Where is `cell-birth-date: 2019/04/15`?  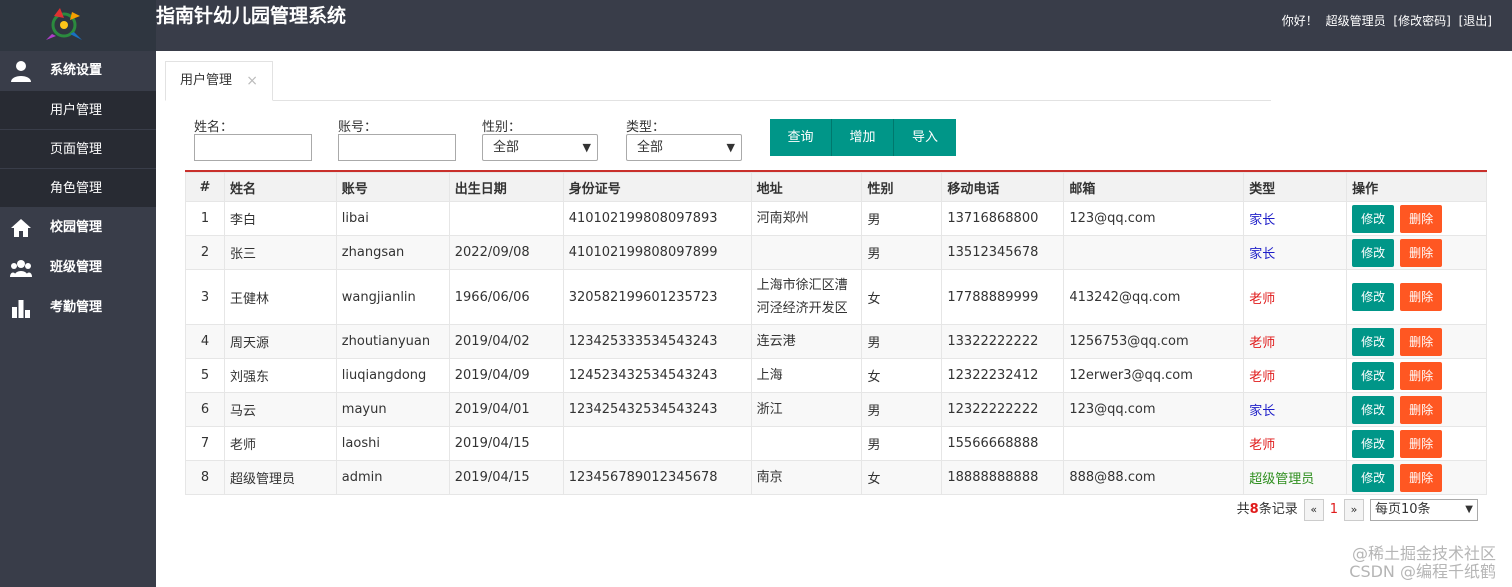
cell-birth-date: 2019/04/15 is located at coordinates (506, 443).